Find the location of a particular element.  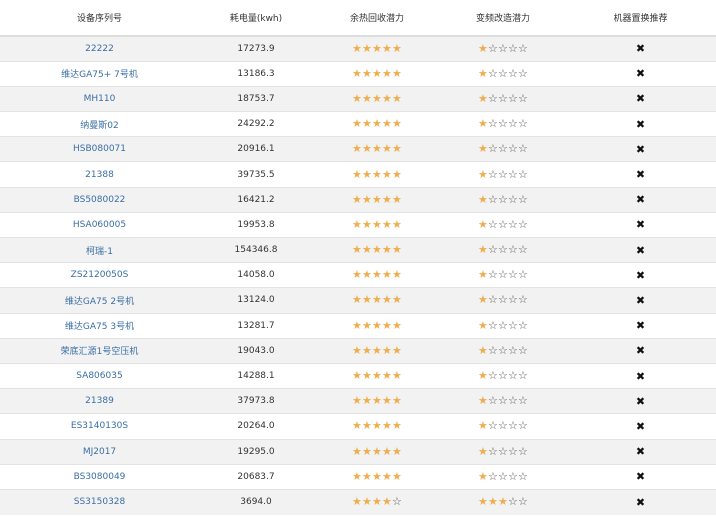

table-header: 设备序列号 耗电量(kwh) 余热回收潜力 变频改造潜力 机器置换推荐 is located at coordinates (358, 18).